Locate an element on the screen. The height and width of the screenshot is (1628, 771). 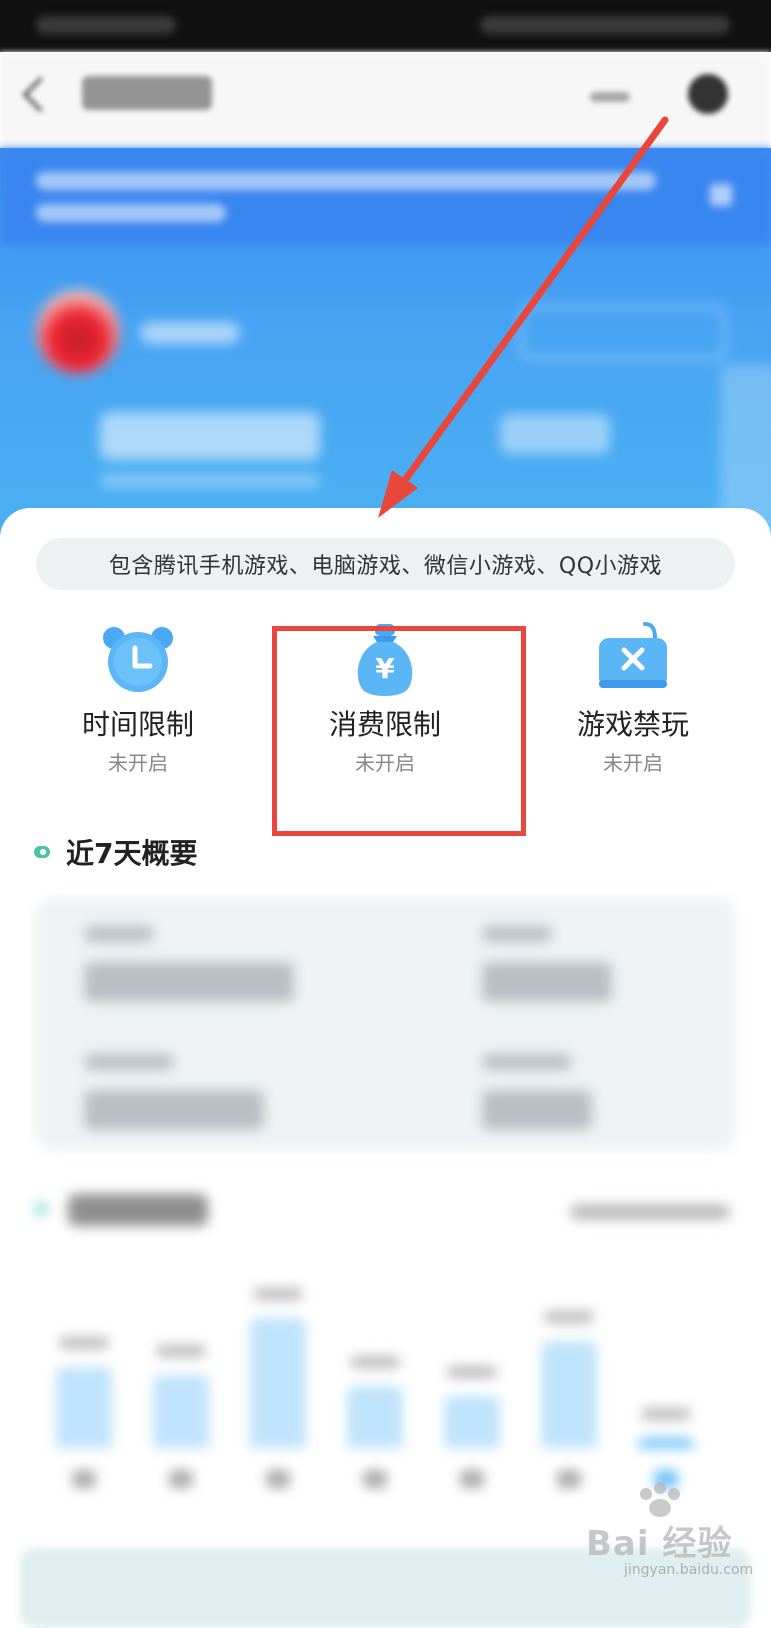
usage-bar-chart is located at coordinates (385, 1378).